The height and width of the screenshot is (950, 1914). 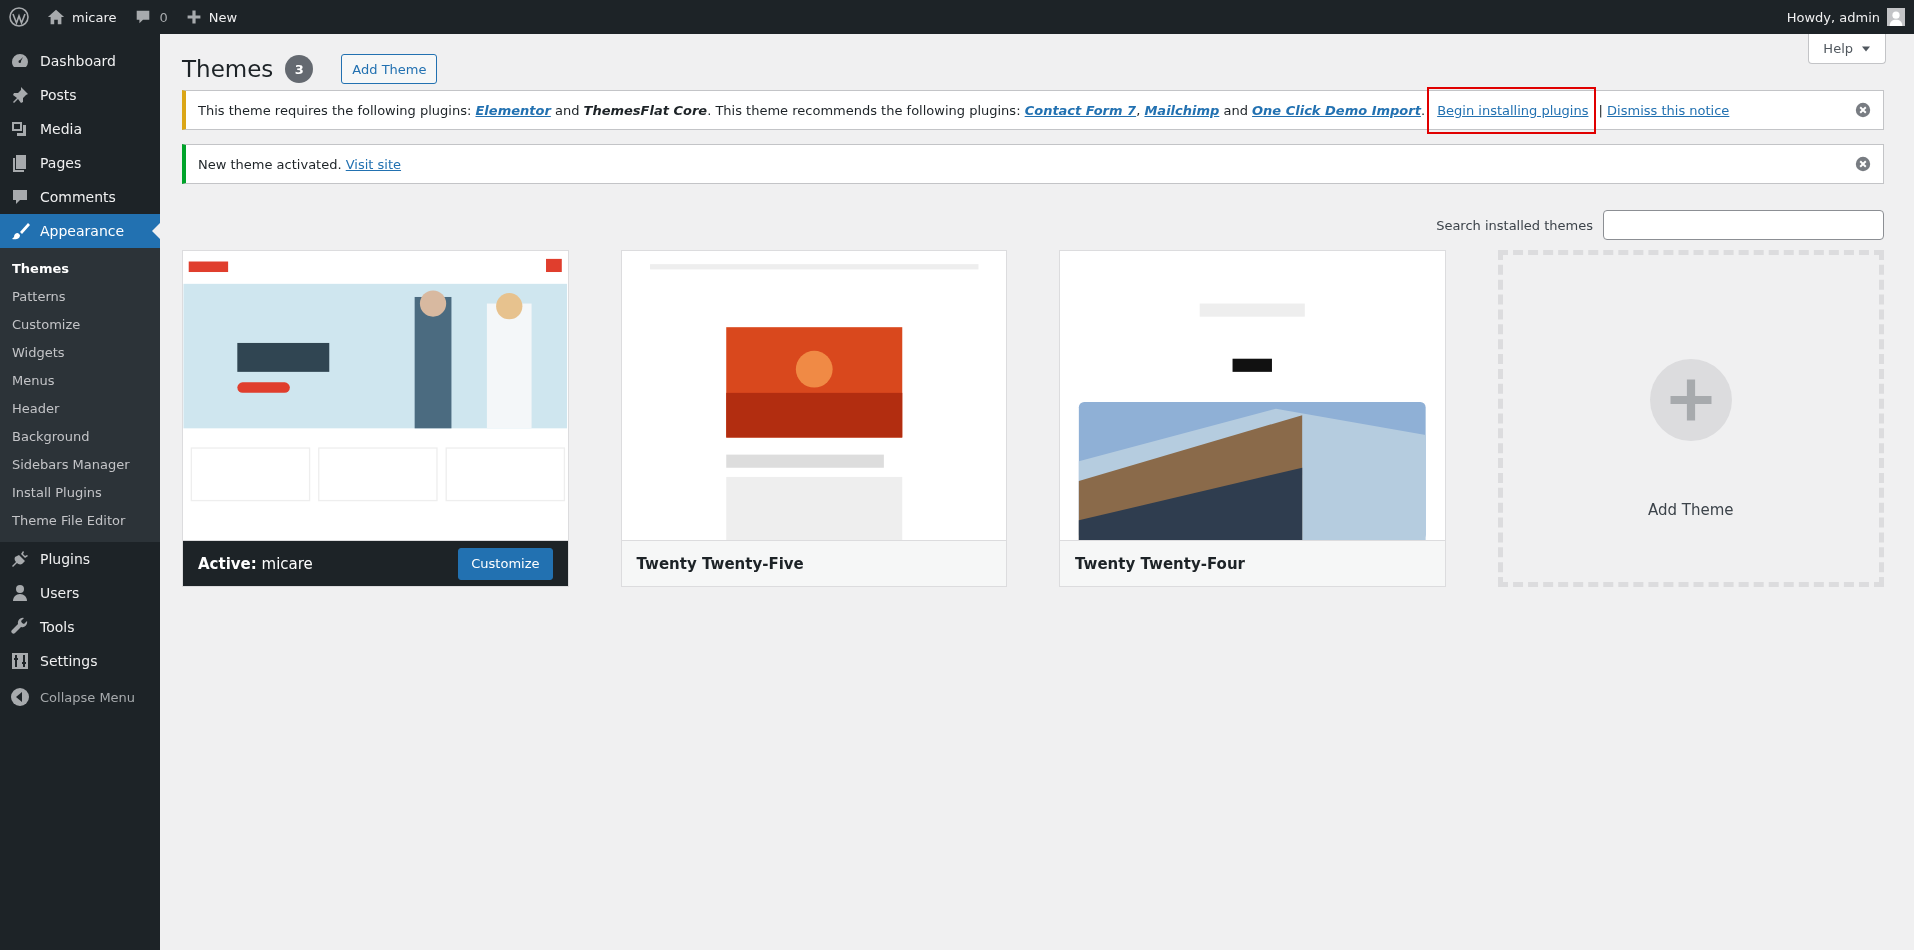 I want to click on home-icon, so click(x=56, y=17).